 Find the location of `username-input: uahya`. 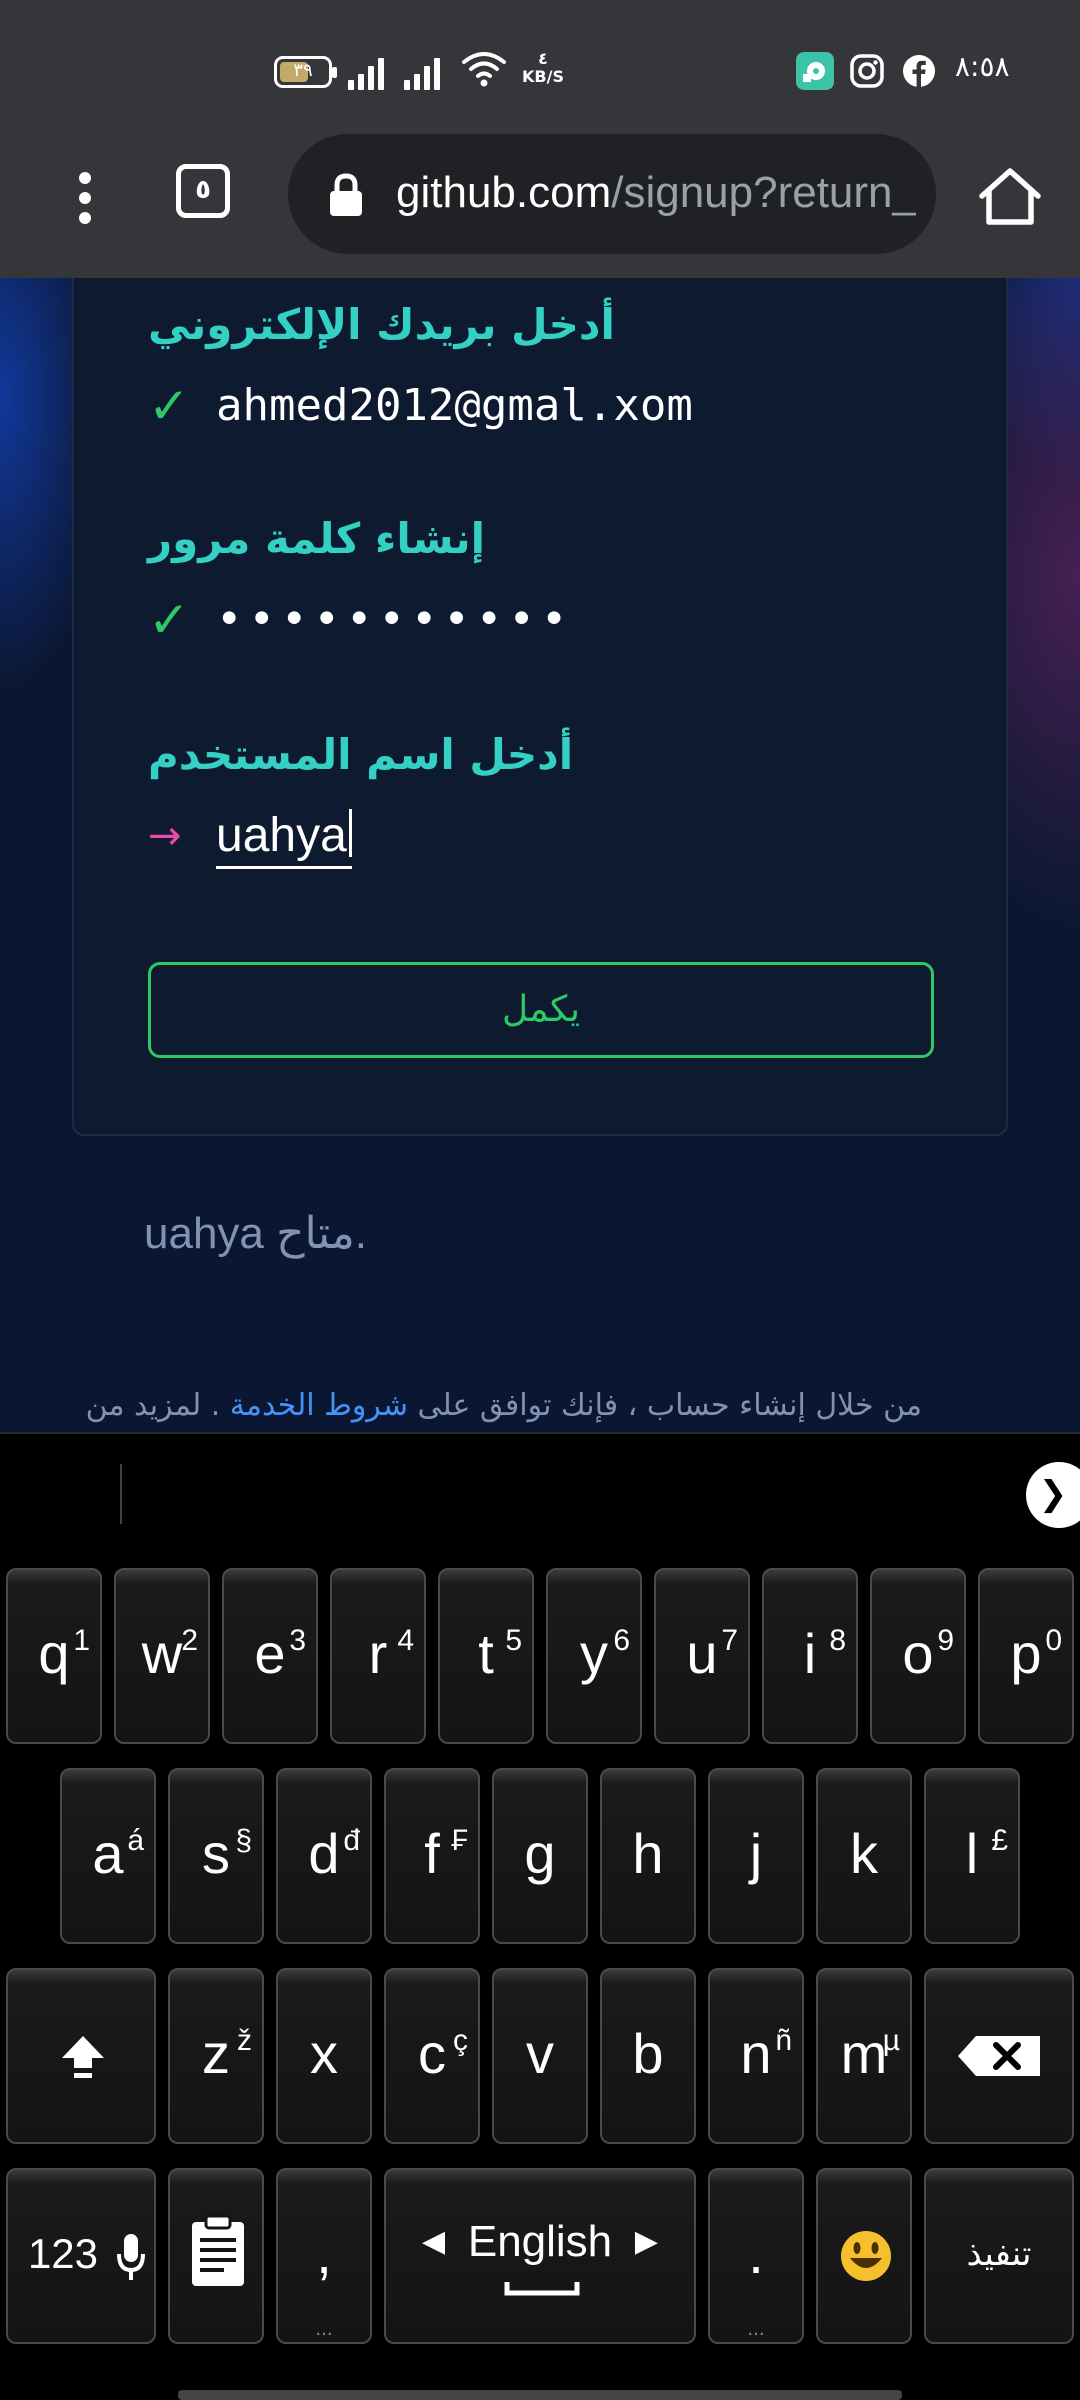

username-input: uahya is located at coordinates (284, 837).